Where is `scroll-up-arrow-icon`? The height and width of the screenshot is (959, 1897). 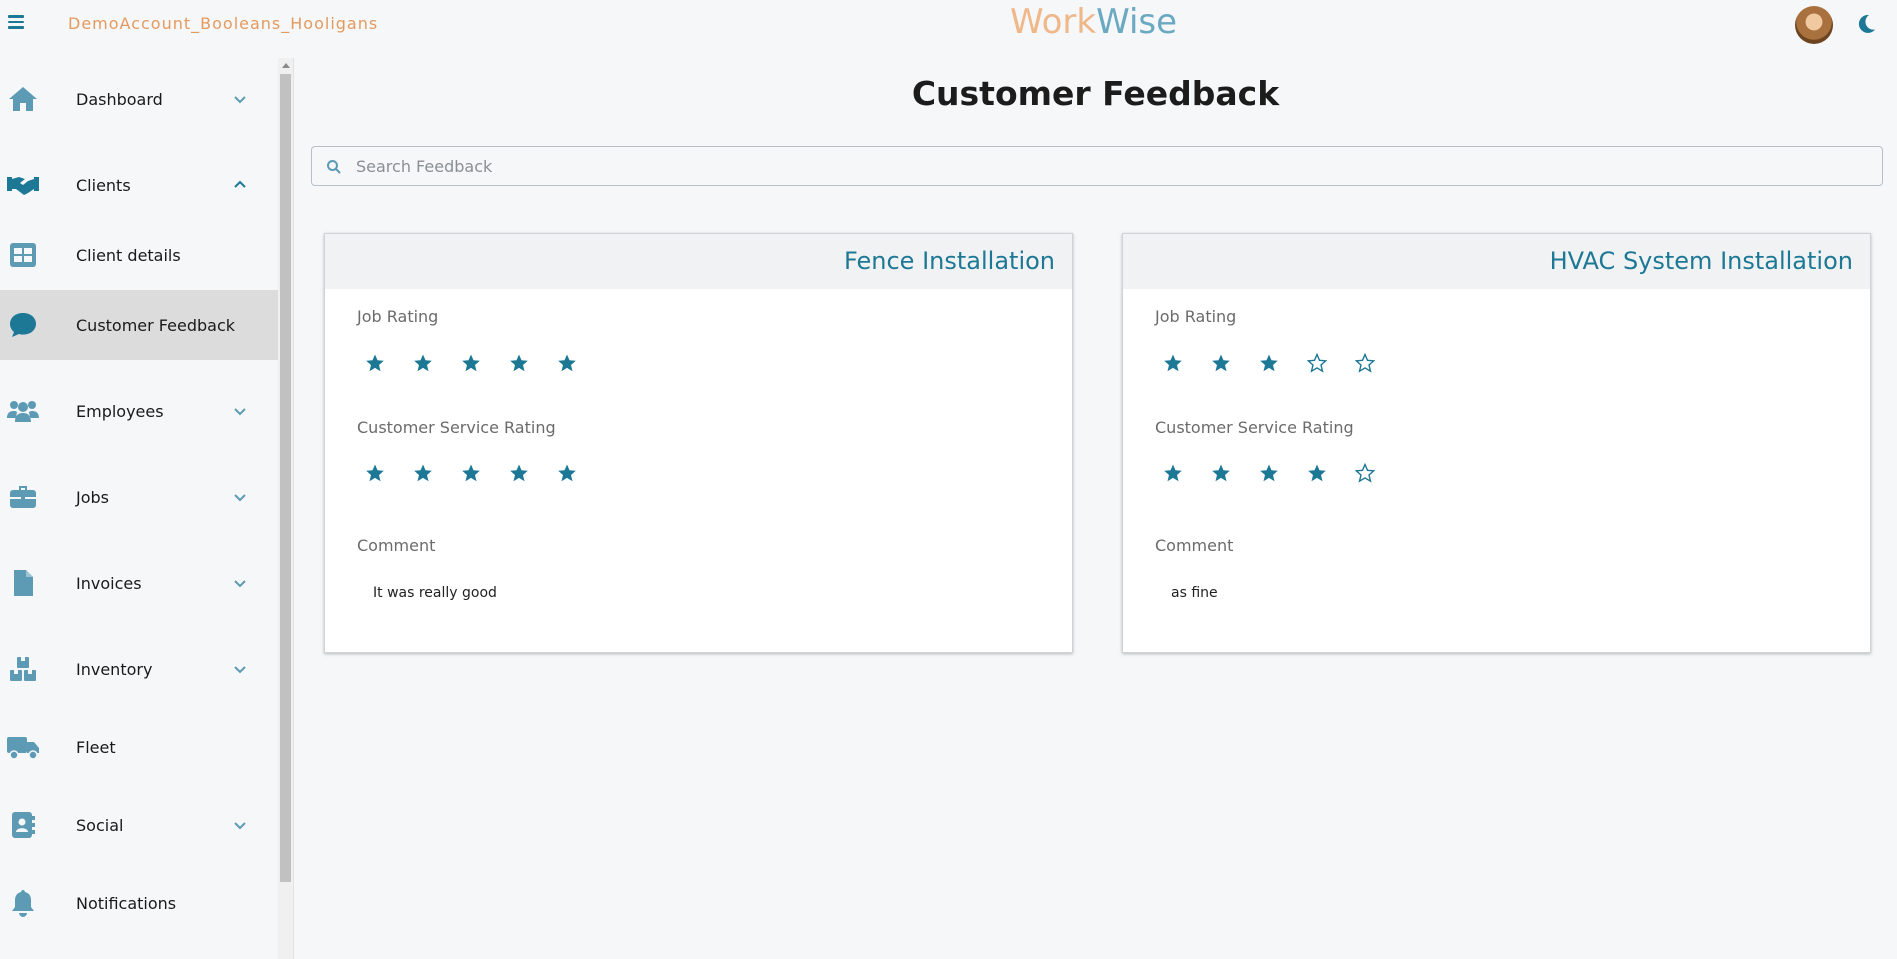
scroll-up-arrow-icon is located at coordinates (285, 65).